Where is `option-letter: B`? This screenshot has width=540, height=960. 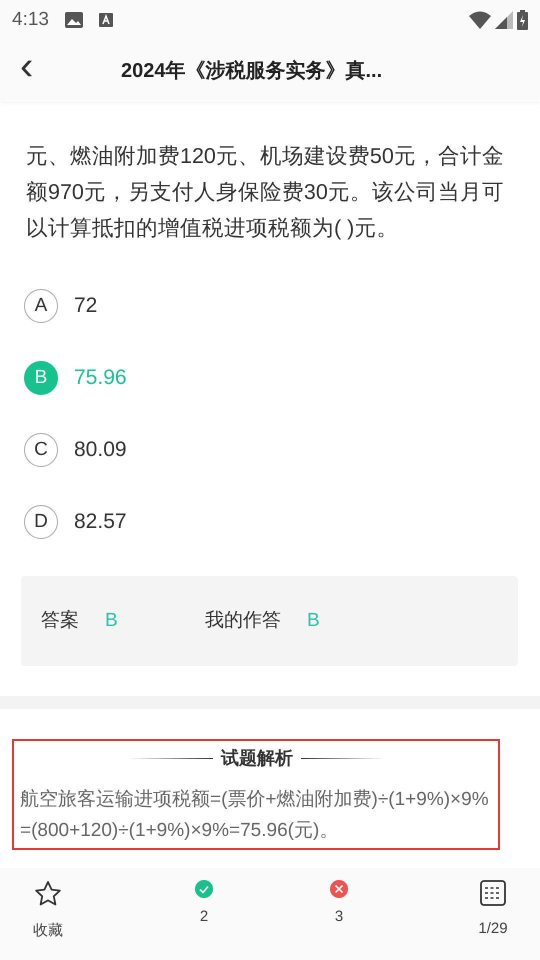
option-letter: B is located at coordinates (41, 378).